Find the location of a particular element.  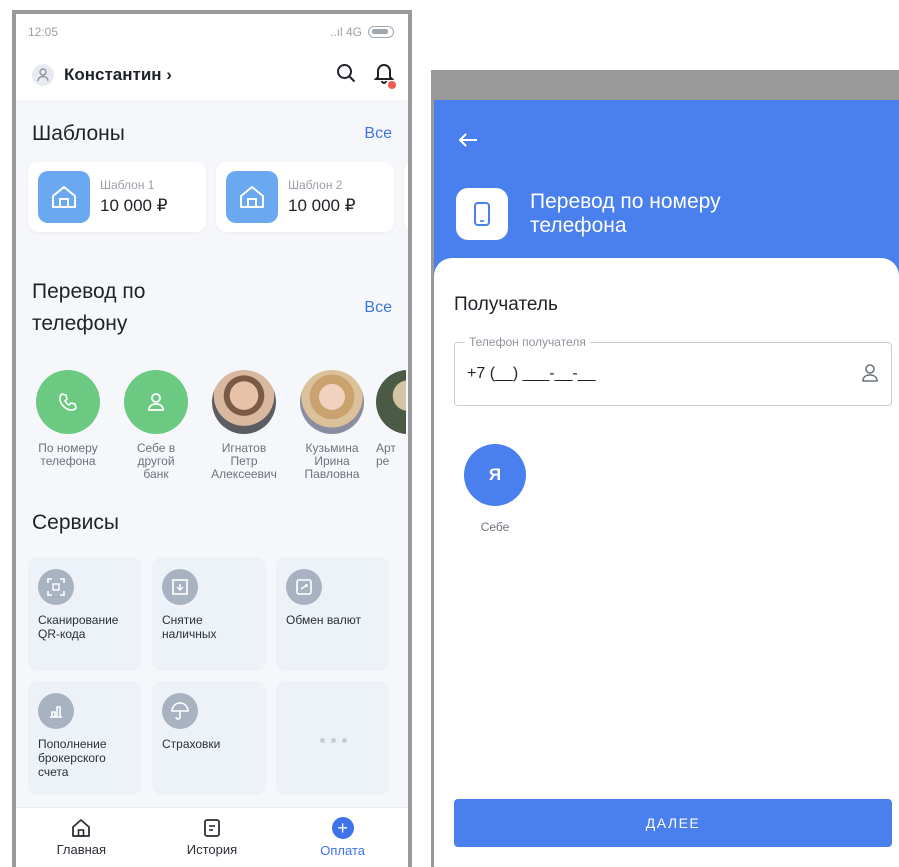

template-label: Шаблон 1 is located at coordinates (127, 185).